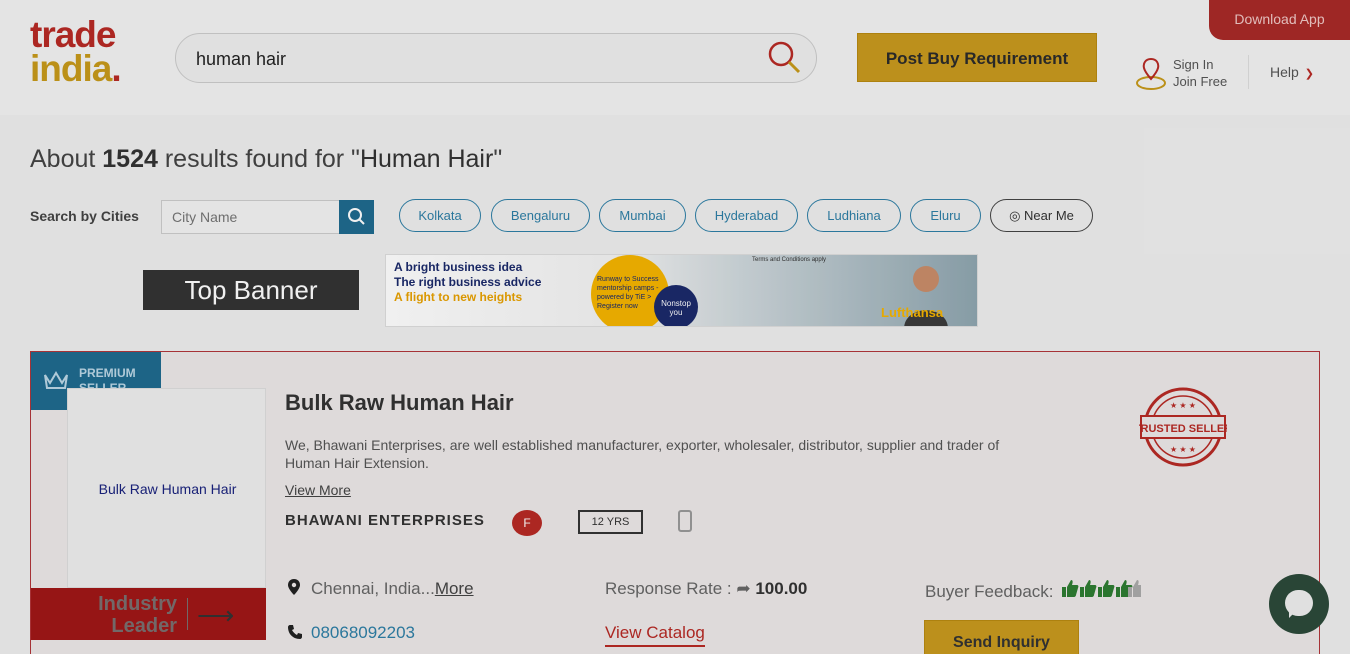 The width and height of the screenshot is (1350, 654). What do you see at coordinates (642, 215) in the screenshot?
I see `city-chip-mumbai: Mumbai` at bounding box center [642, 215].